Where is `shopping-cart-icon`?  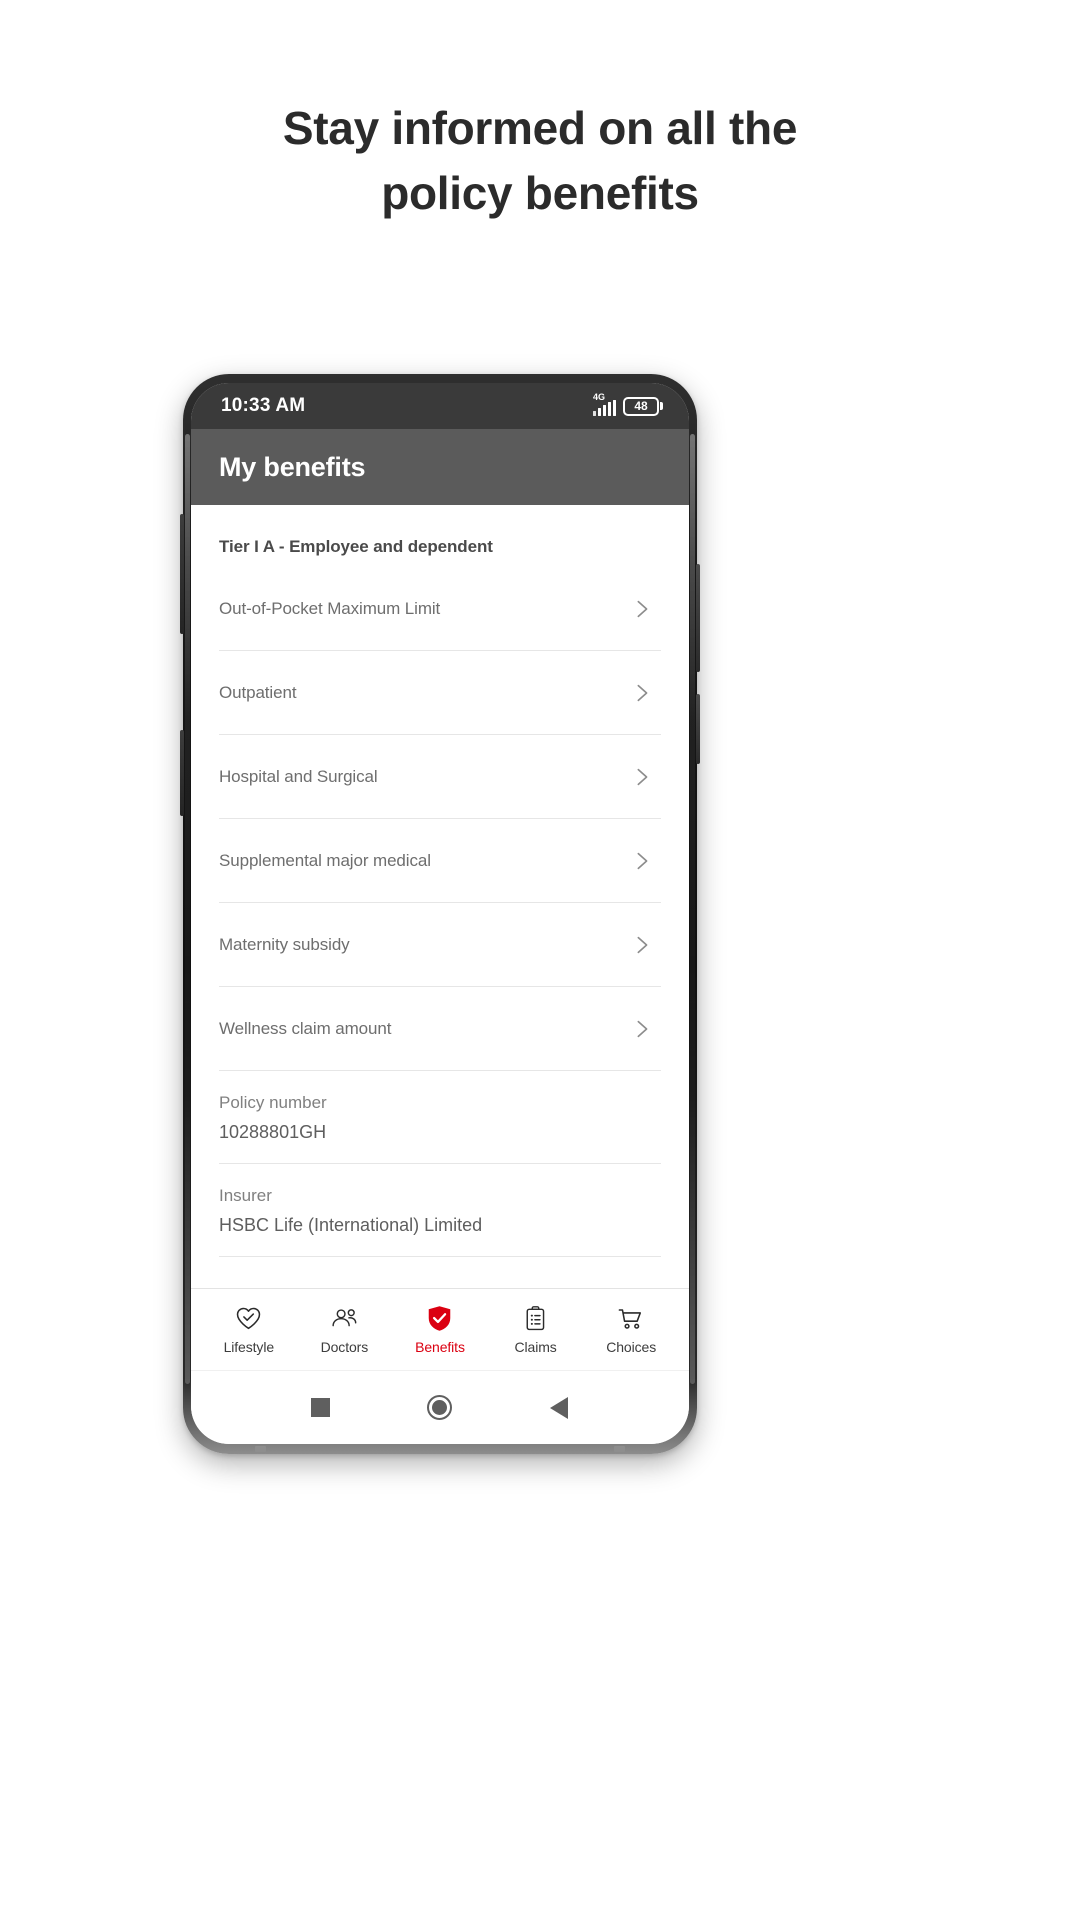 shopping-cart-icon is located at coordinates (631, 1319).